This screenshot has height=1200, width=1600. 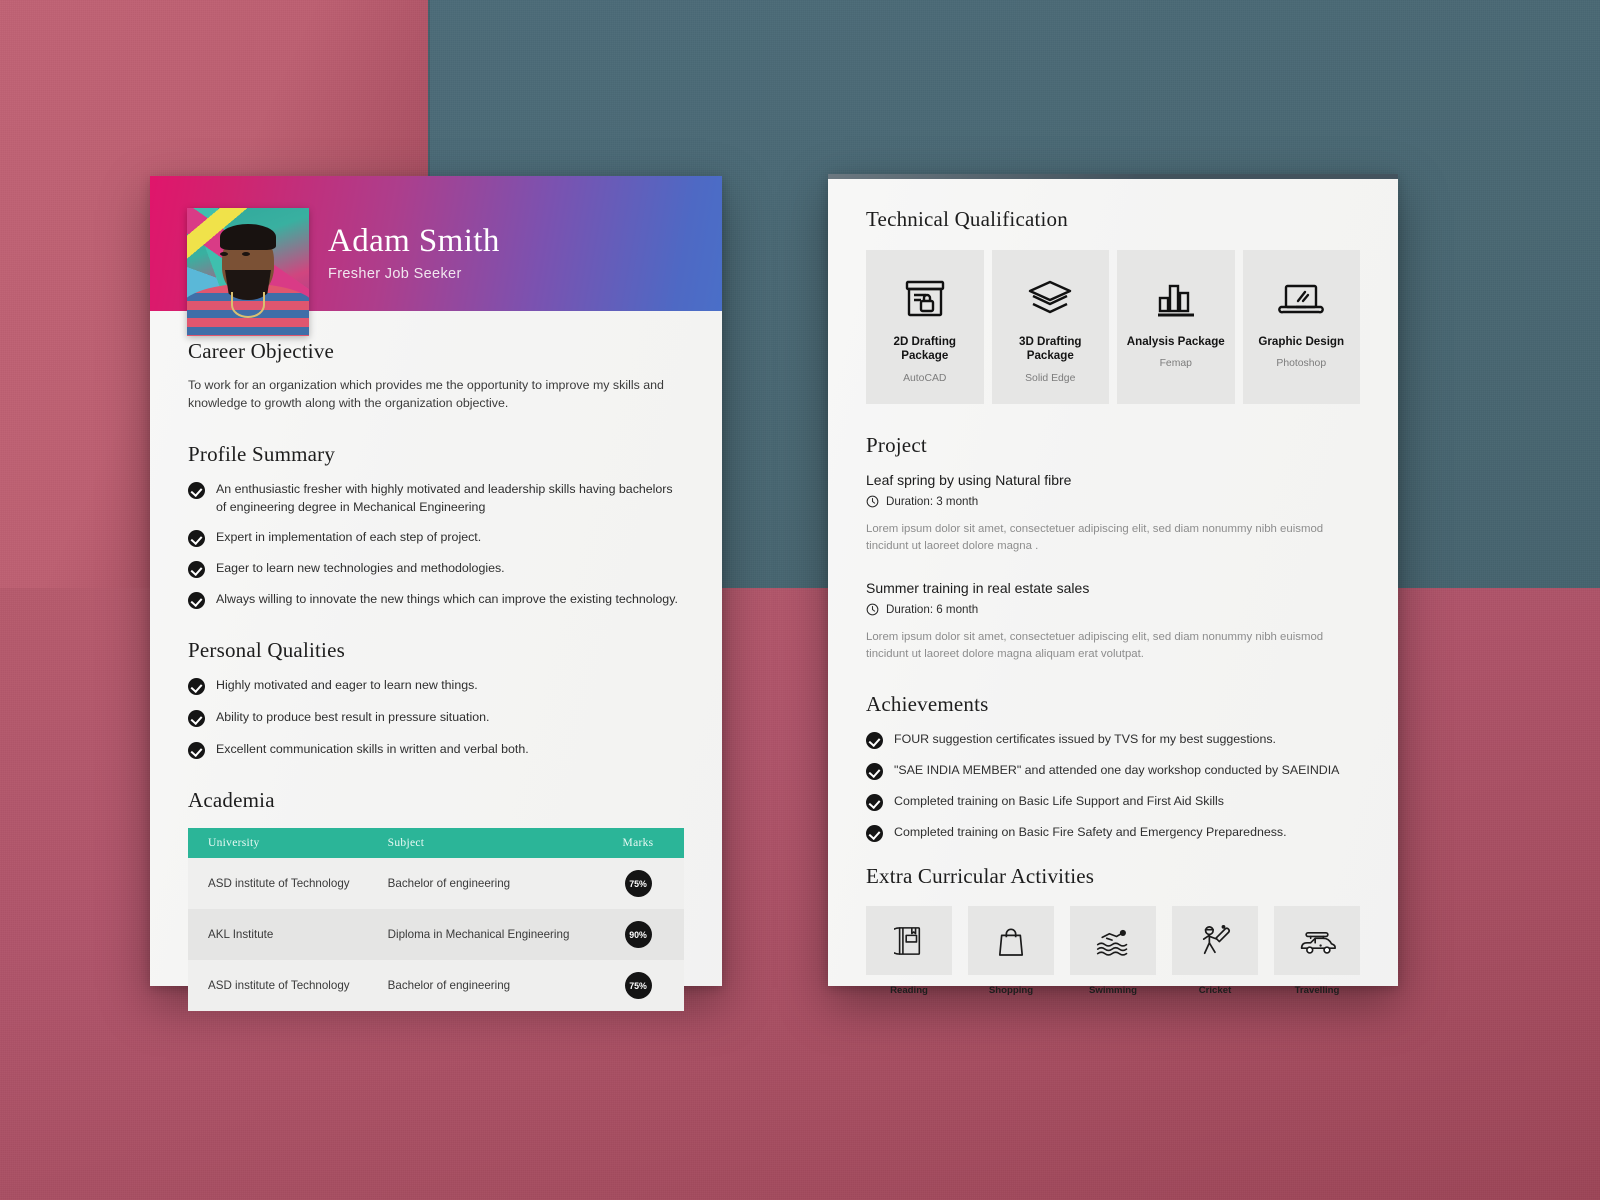 I want to click on table-header-row: University Subject Marks, so click(x=436, y=843).